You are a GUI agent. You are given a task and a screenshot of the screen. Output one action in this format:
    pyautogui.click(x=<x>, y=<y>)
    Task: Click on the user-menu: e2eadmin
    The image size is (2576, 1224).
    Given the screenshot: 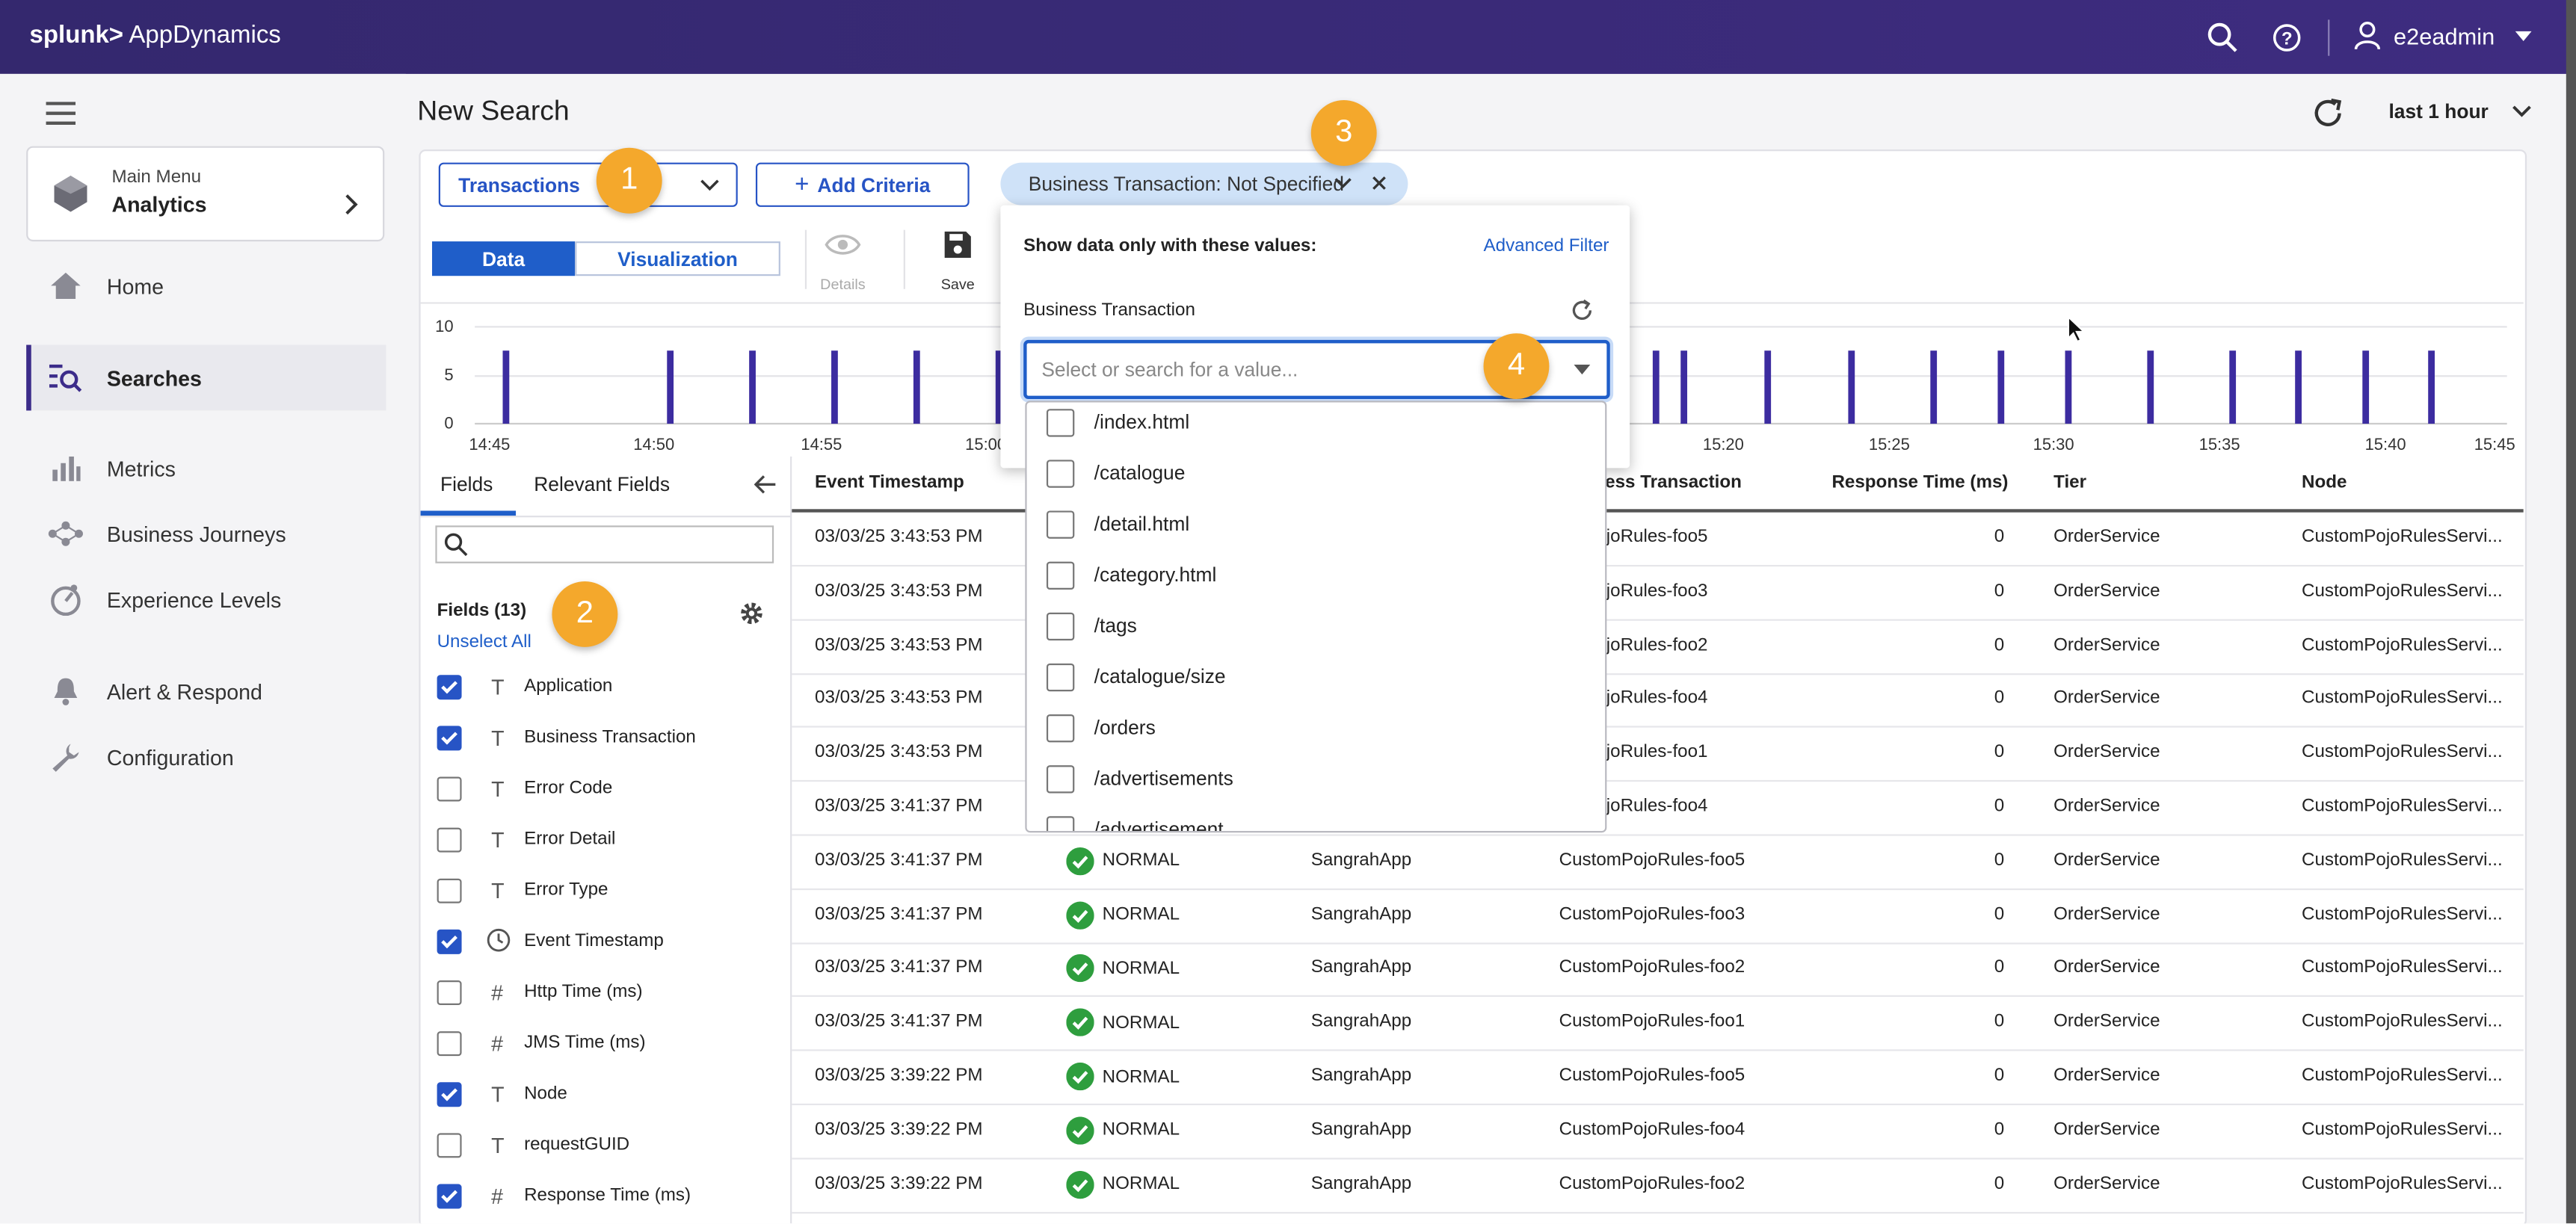 What is the action you would take?
    pyautogui.click(x=2442, y=37)
    